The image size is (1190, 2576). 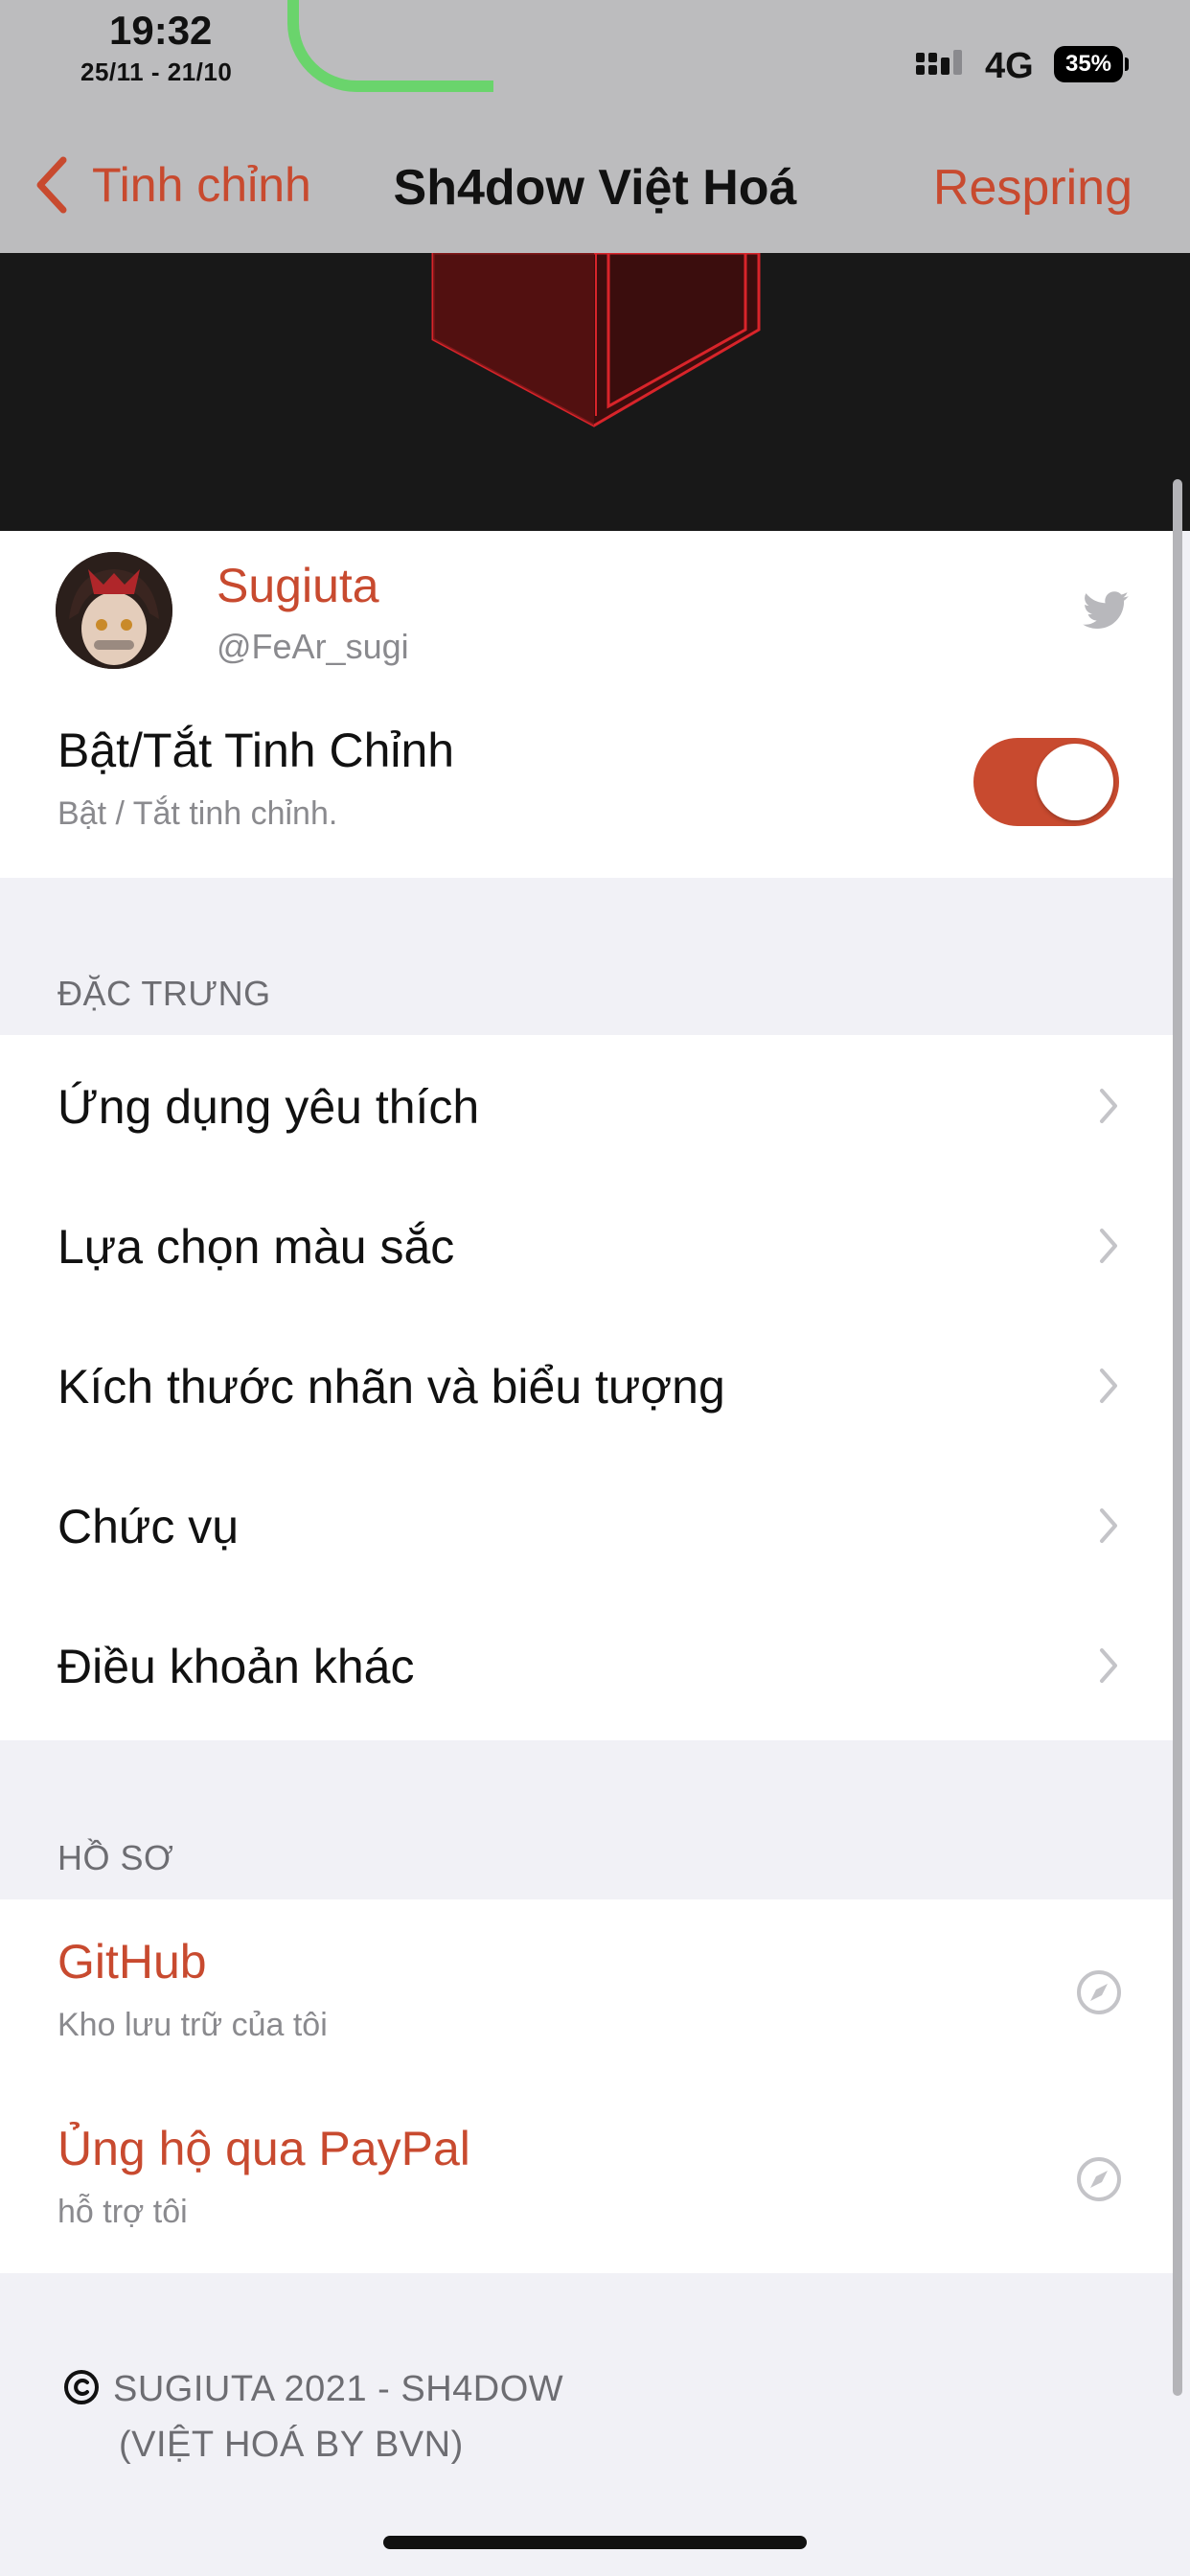 What do you see at coordinates (313, 646) in the screenshot?
I see `profile-handle: @FeAr_sugi` at bounding box center [313, 646].